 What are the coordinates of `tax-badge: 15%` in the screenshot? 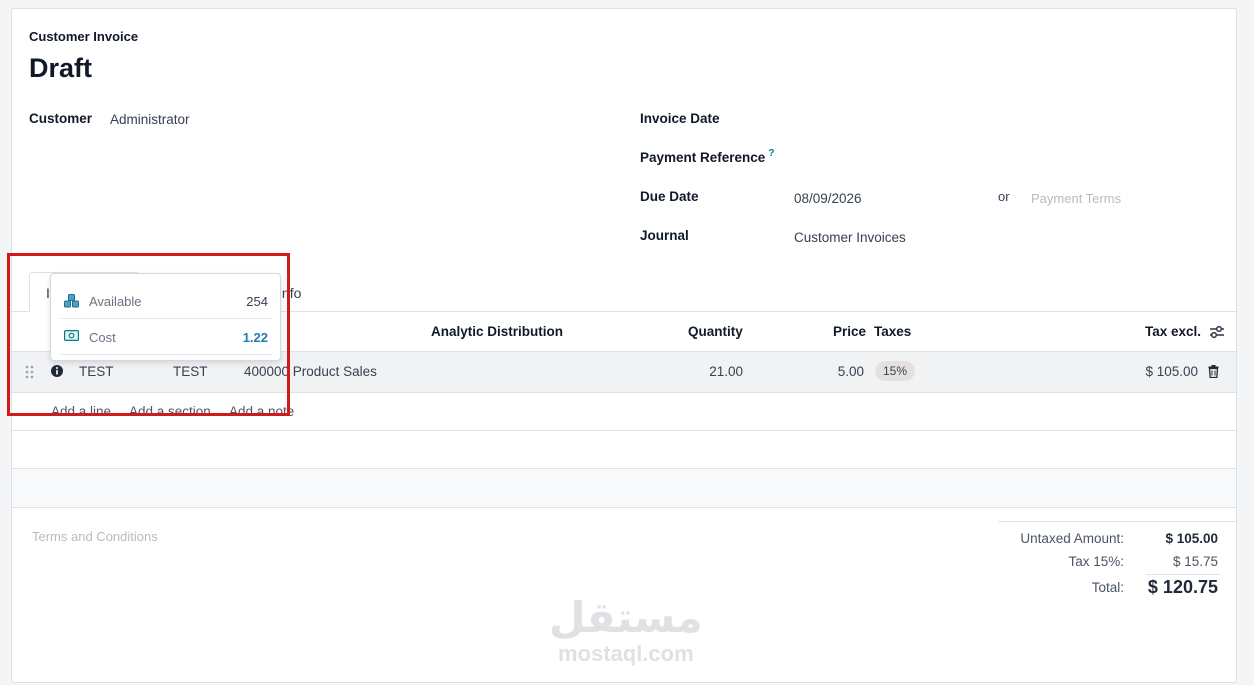 It's located at (895, 371).